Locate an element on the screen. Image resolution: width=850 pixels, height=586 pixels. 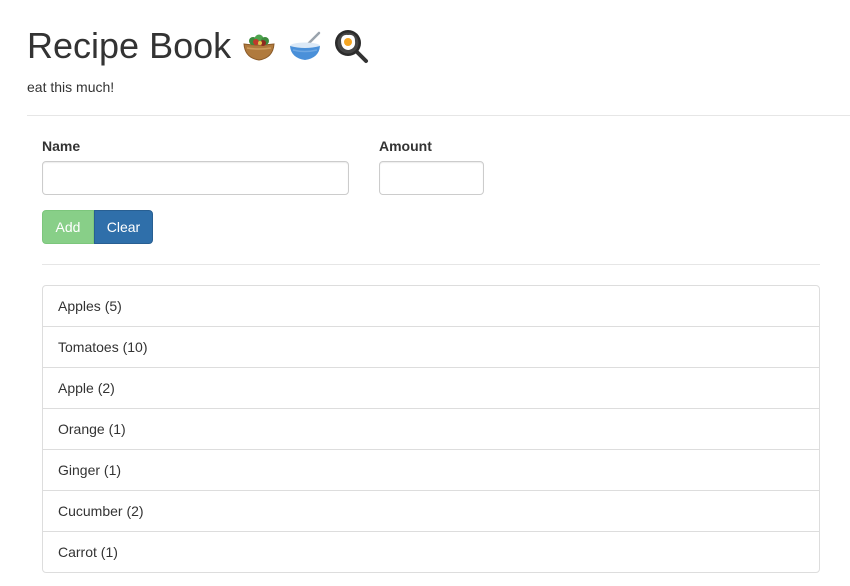
list-item: Ginger (1) is located at coordinates (431, 469).